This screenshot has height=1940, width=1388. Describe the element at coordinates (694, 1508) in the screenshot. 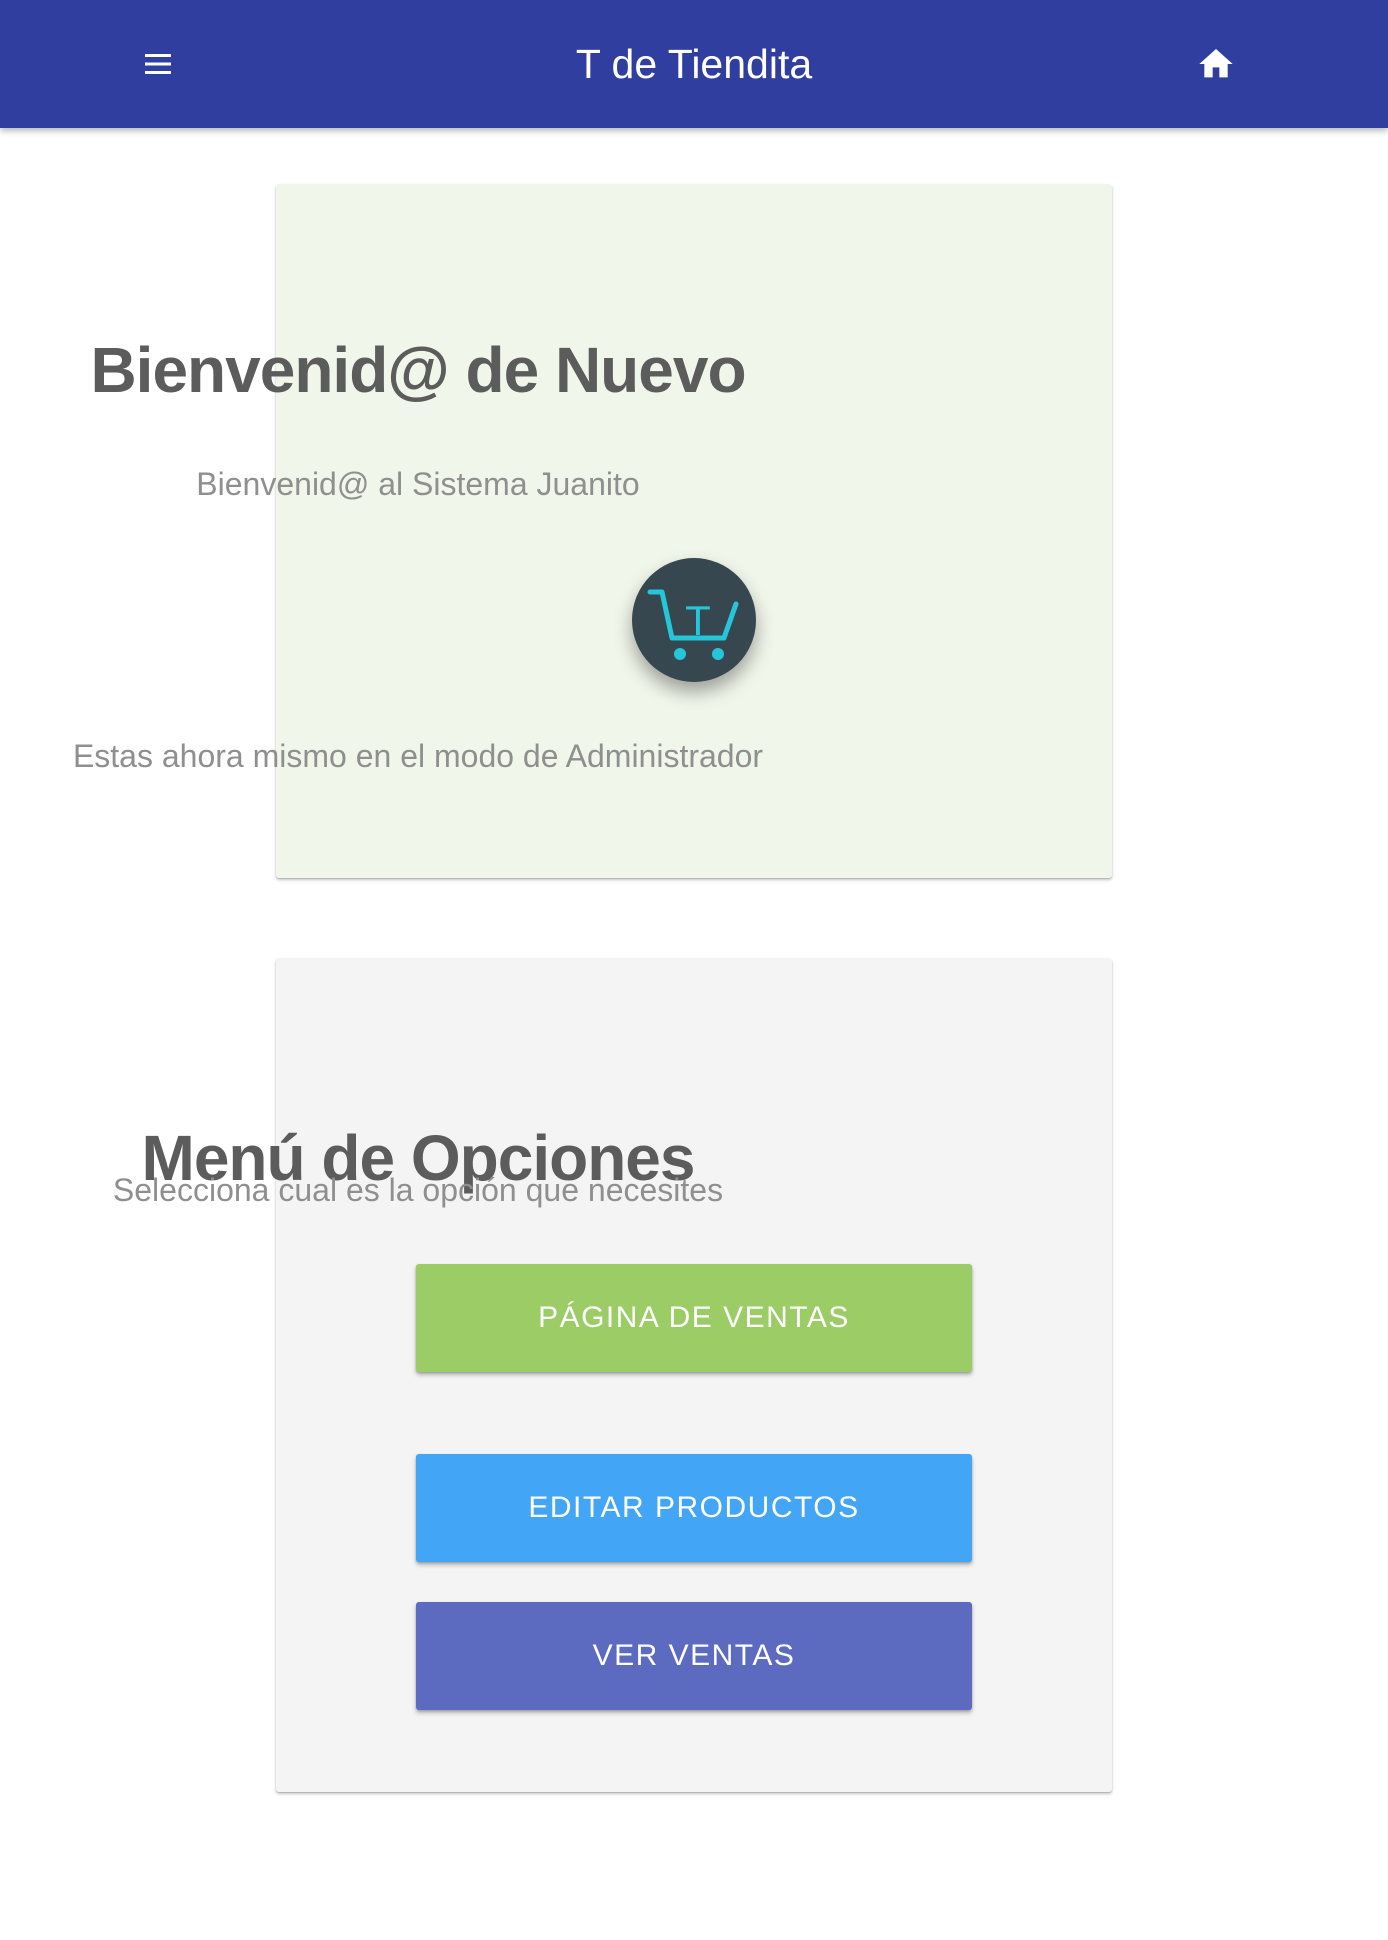

I see `edit-products-button: EDITAR PRODUCTOS` at that location.